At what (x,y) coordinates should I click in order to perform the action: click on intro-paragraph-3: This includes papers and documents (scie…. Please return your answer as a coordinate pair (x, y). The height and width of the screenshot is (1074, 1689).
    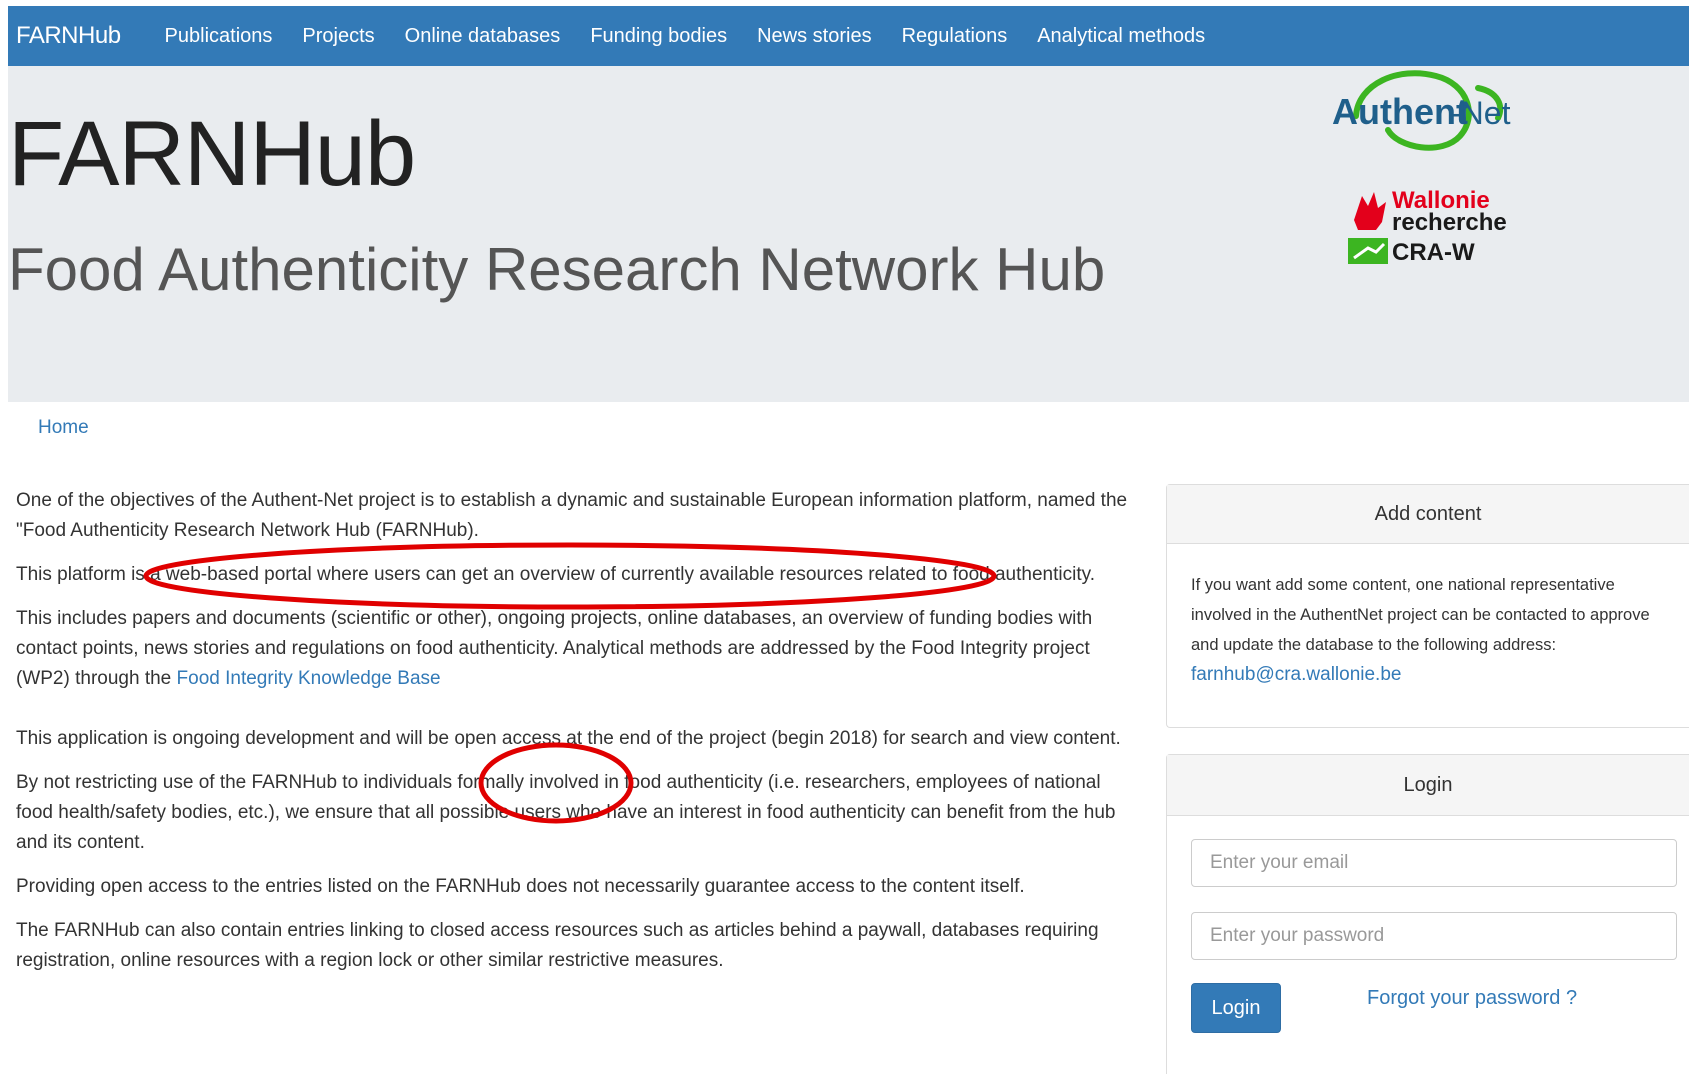
    Looking at the image, I should click on (576, 649).